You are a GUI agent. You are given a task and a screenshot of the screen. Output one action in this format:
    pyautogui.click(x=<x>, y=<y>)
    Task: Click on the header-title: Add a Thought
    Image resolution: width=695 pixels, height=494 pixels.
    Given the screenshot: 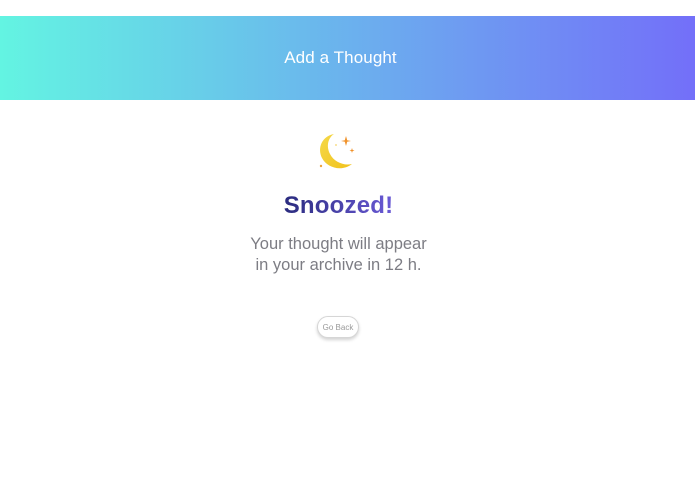 What is the action you would take?
    pyautogui.click(x=340, y=57)
    